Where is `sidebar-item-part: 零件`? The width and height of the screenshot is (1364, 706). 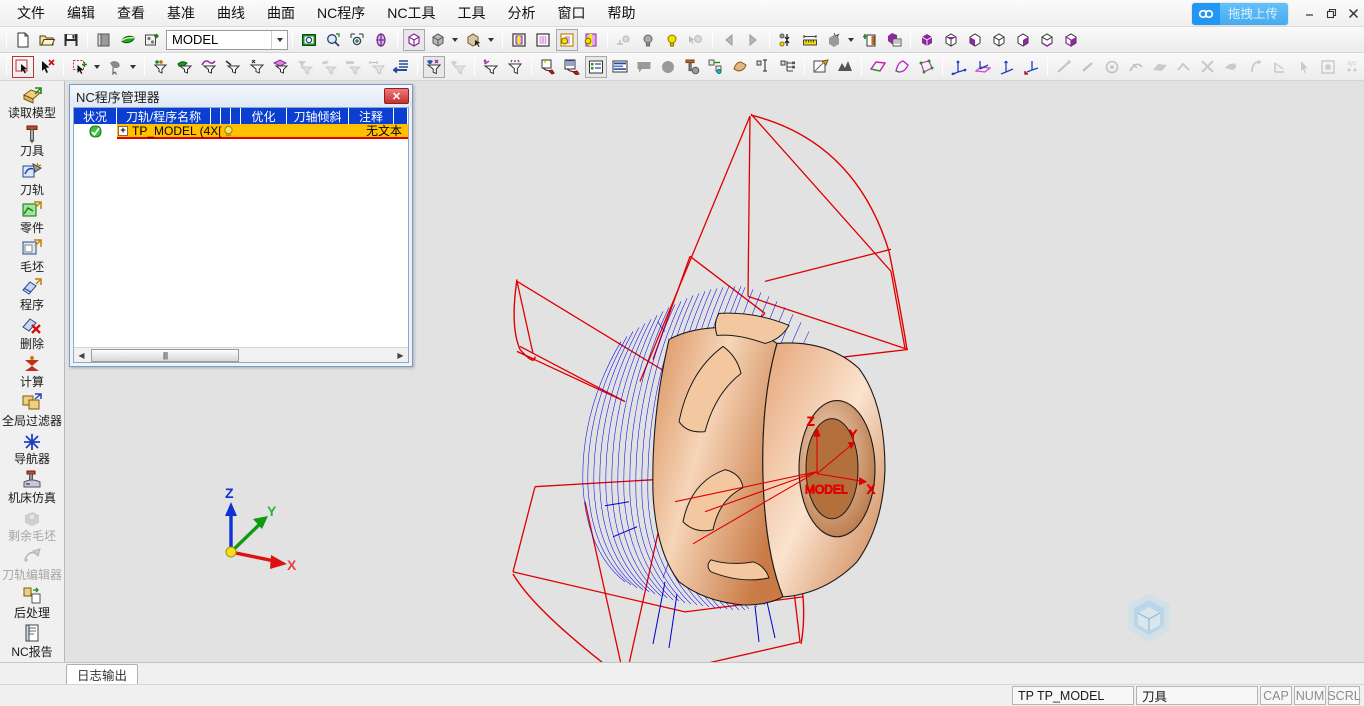 sidebar-item-part: 零件 is located at coordinates (32, 219).